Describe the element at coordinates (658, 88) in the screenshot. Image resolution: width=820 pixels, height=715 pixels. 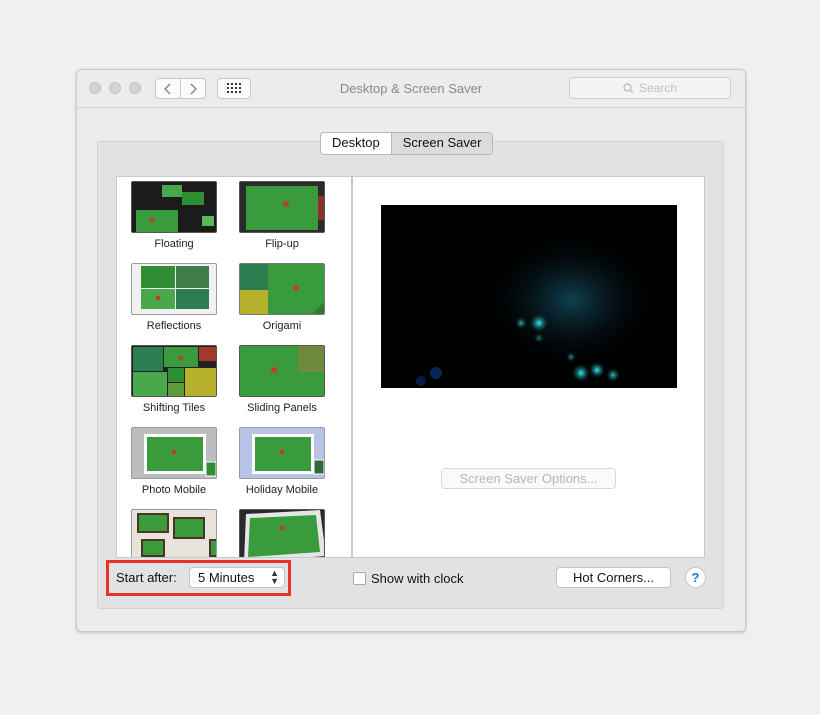
I see `search-placeholder: Search` at that location.